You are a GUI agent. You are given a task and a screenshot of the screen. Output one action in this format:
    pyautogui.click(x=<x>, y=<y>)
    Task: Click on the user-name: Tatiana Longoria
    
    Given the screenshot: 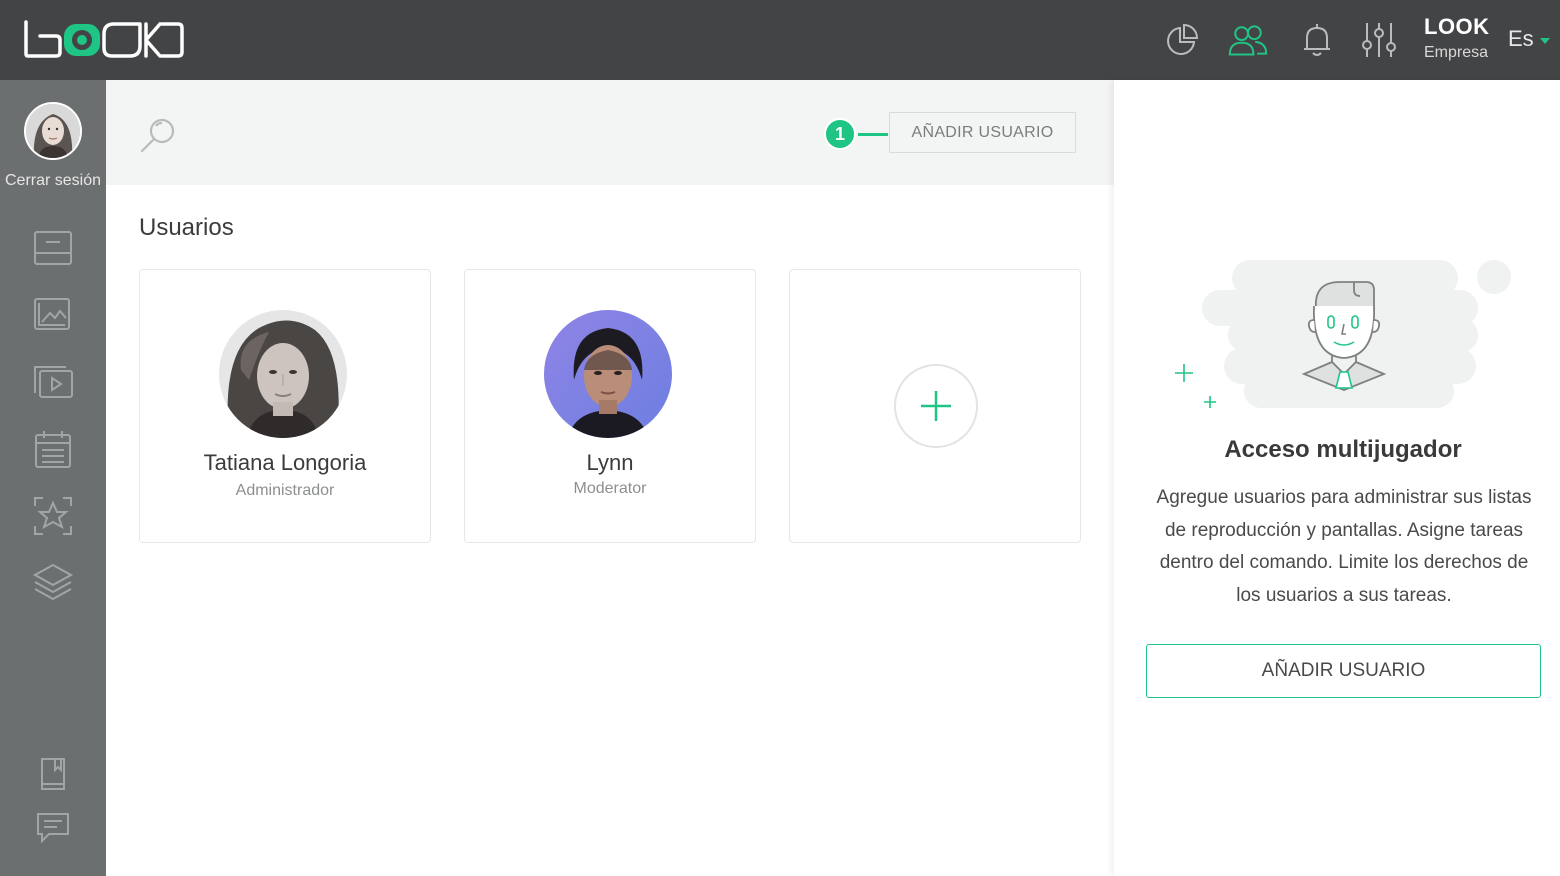 What is the action you would take?
    pyautogui.click(x=285, y=462)
    